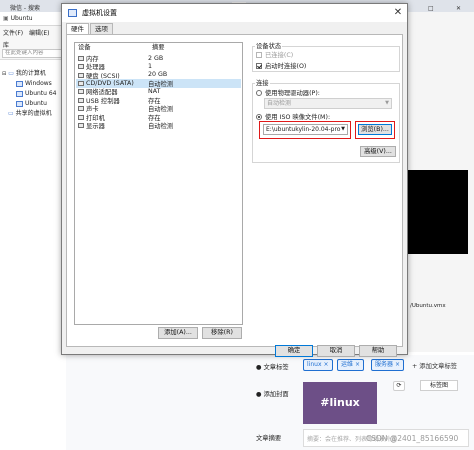 The height and width of the screenshot is (450, 474). Describe the element at coordinates (318, 365) in the screenshot. I see `tag-chip-linux: linux ×` at that location.